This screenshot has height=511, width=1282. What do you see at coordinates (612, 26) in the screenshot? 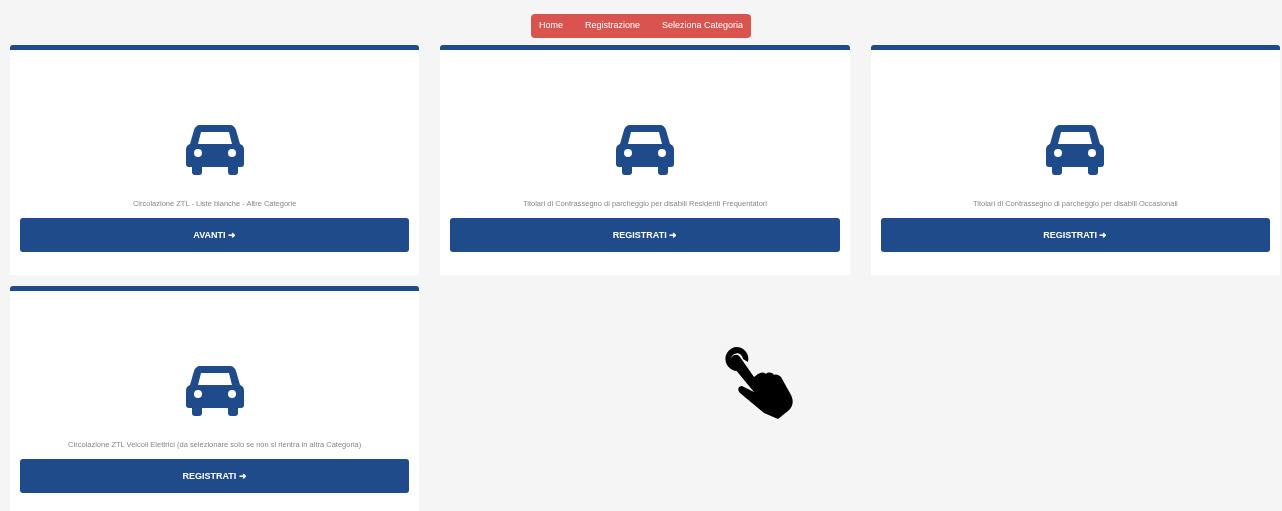
I see `breadcrumb-link: Registrazione` at bounding box center [612, 26].